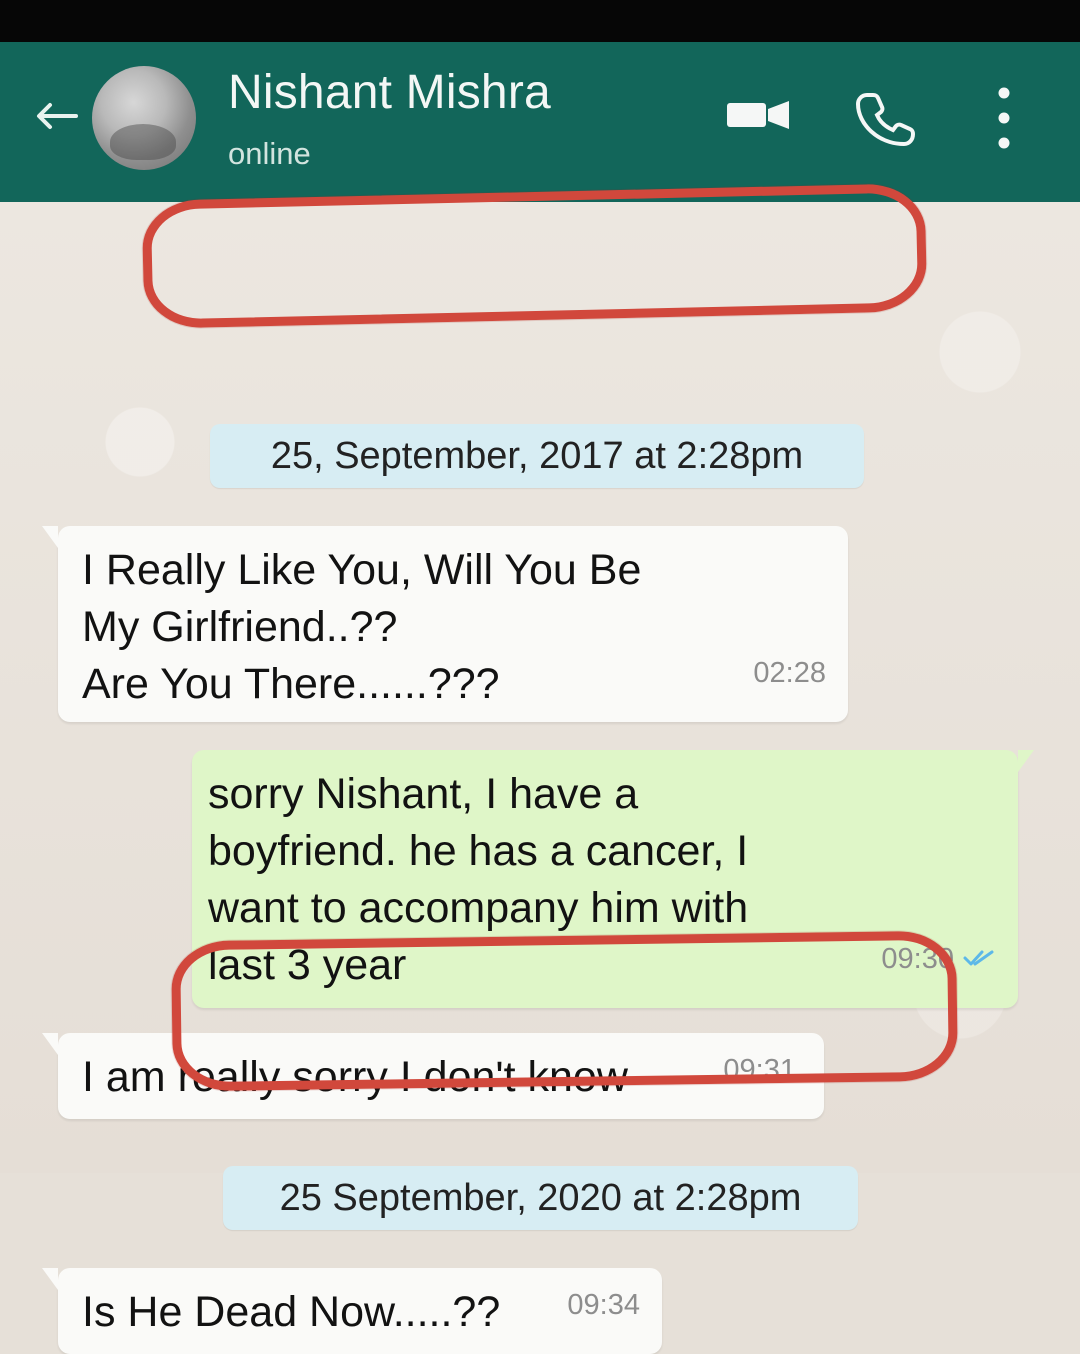 This screenshot has width=1080, height=1354. I want to click on message-time: 02:28, so click(789, 673).